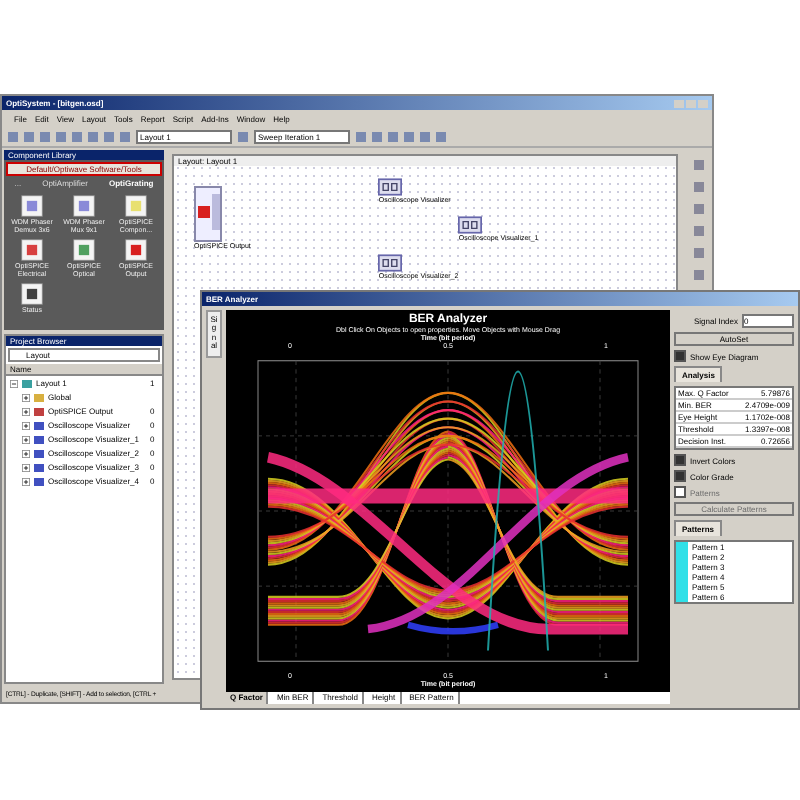 The height and width of the screenshot is (800, 800). What do you see at coordinates (703, 103) in the screenshot?
I see `close-icon` at bounding box center [703, 103].